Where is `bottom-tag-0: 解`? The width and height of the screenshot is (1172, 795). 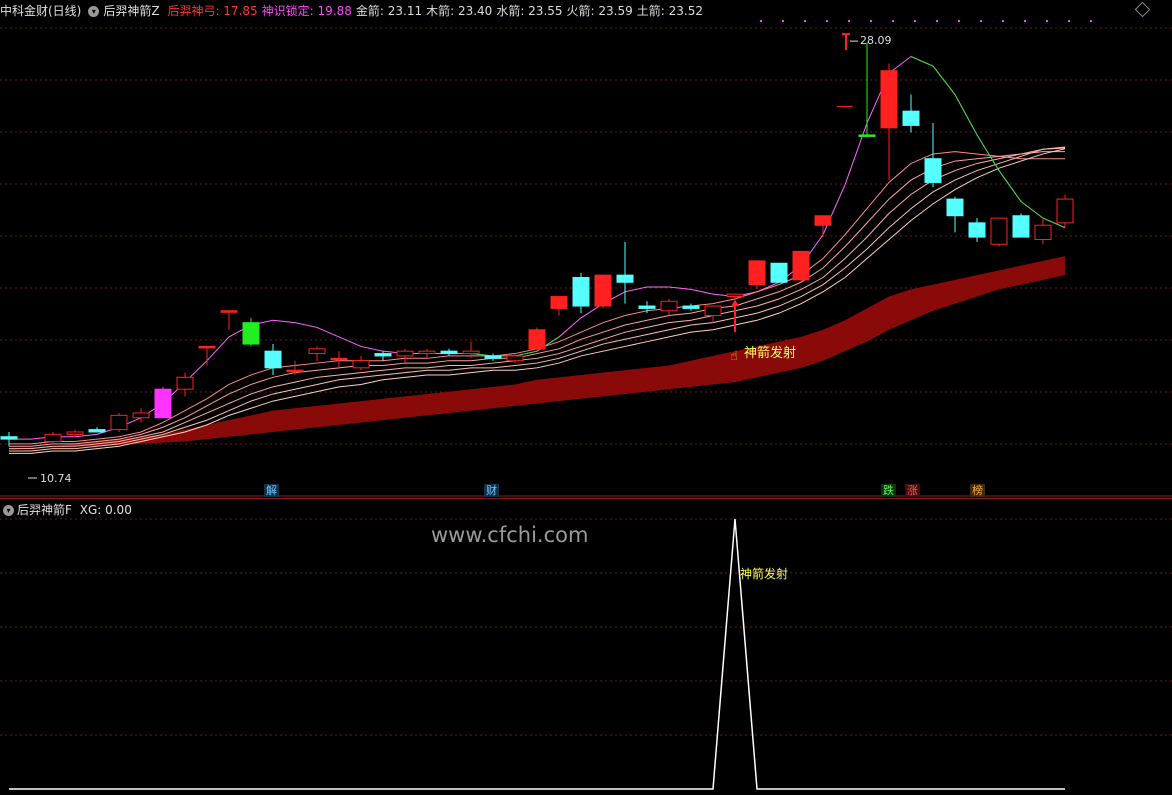 bottom-tag-0: 解 is located at coordinates (271, 490).